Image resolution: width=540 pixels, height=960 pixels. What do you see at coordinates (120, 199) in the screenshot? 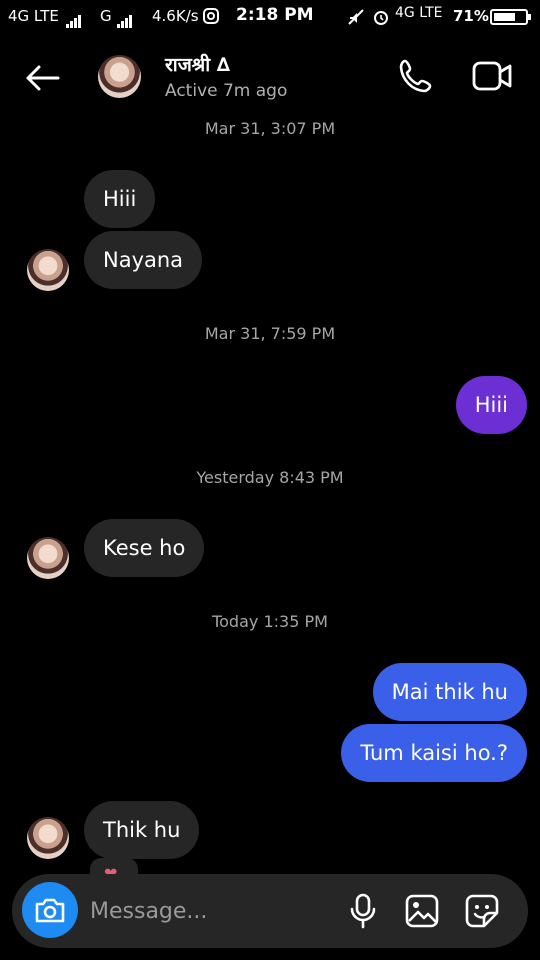
I see `message-bubble-incoming: Hiii` at bounding box center [120, 199].